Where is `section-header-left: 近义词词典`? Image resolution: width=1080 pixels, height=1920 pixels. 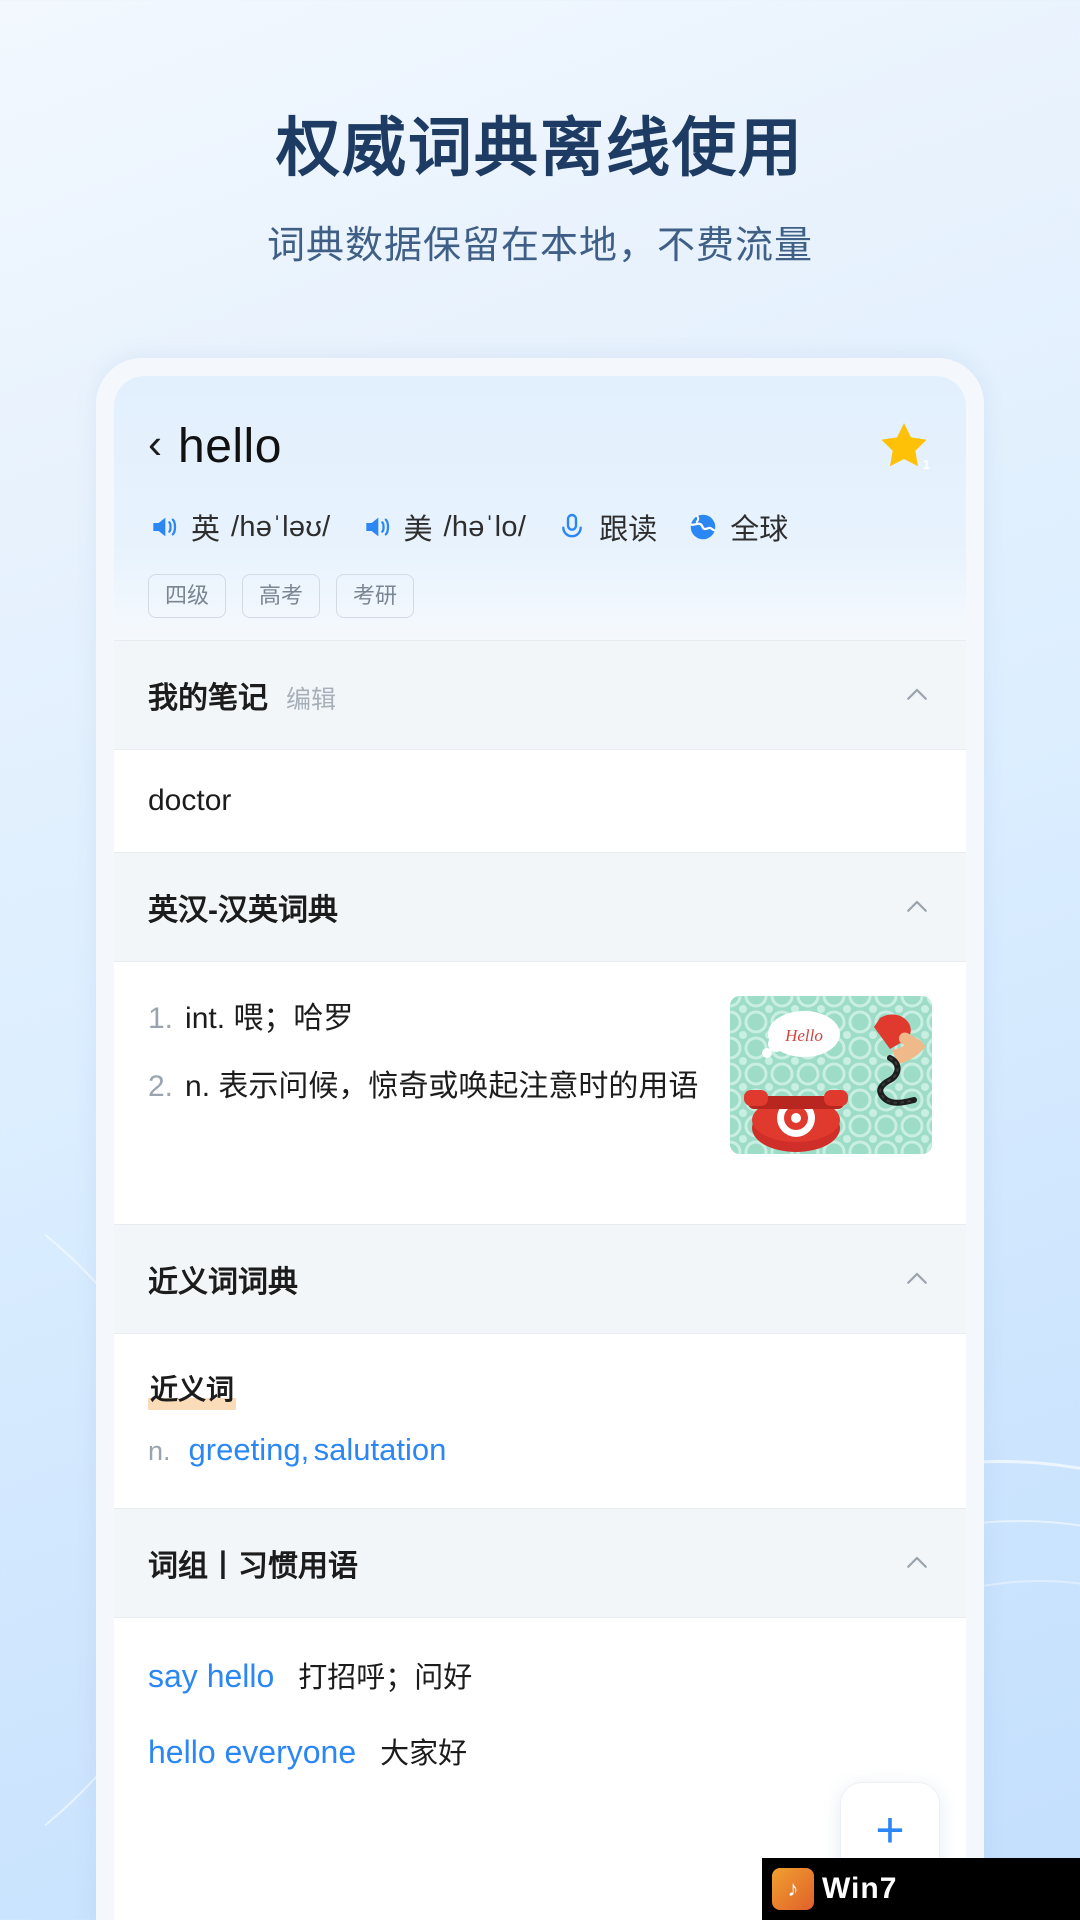
section-header-left: 近义词词典 is located at coordinates (223, 1279).